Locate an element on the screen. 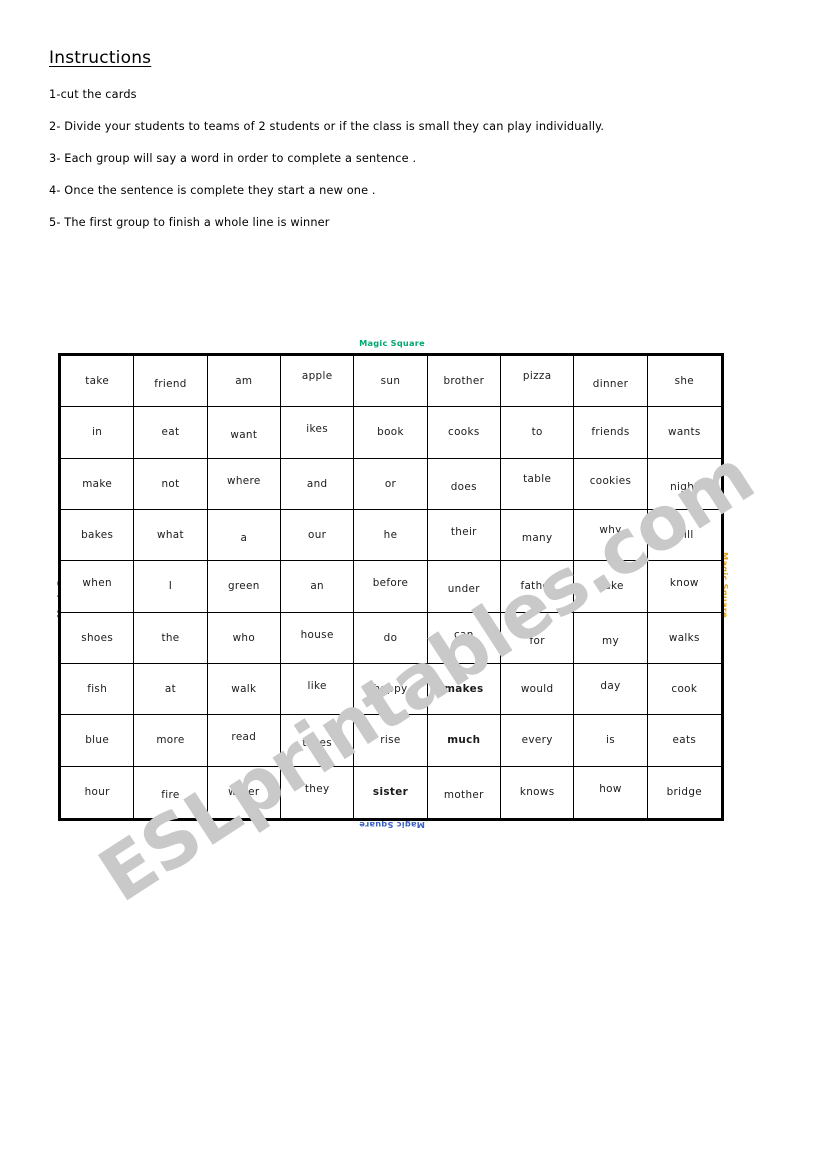 The width and height of the screenshot is (826, 1169). word-cell: the is located at coordinates (171, 638).